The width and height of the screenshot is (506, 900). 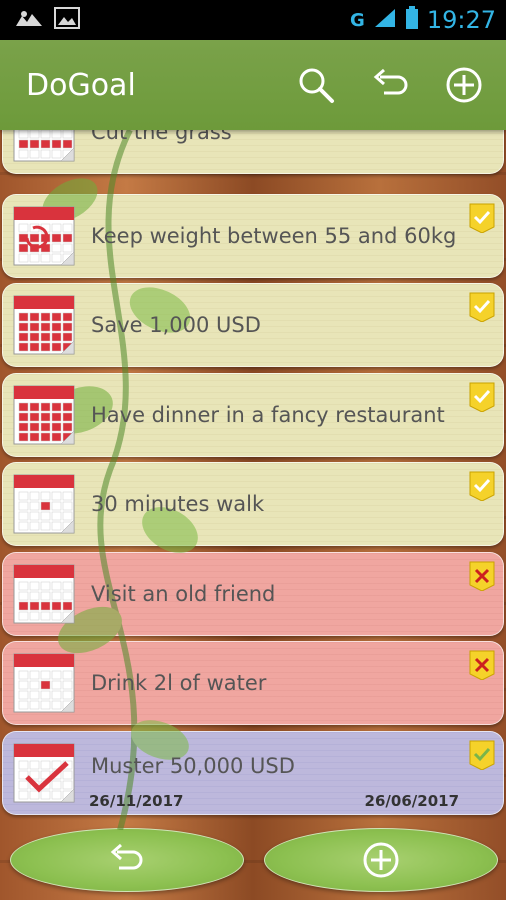 I want to click on clock: 19:27, so click(x=461, y=20).